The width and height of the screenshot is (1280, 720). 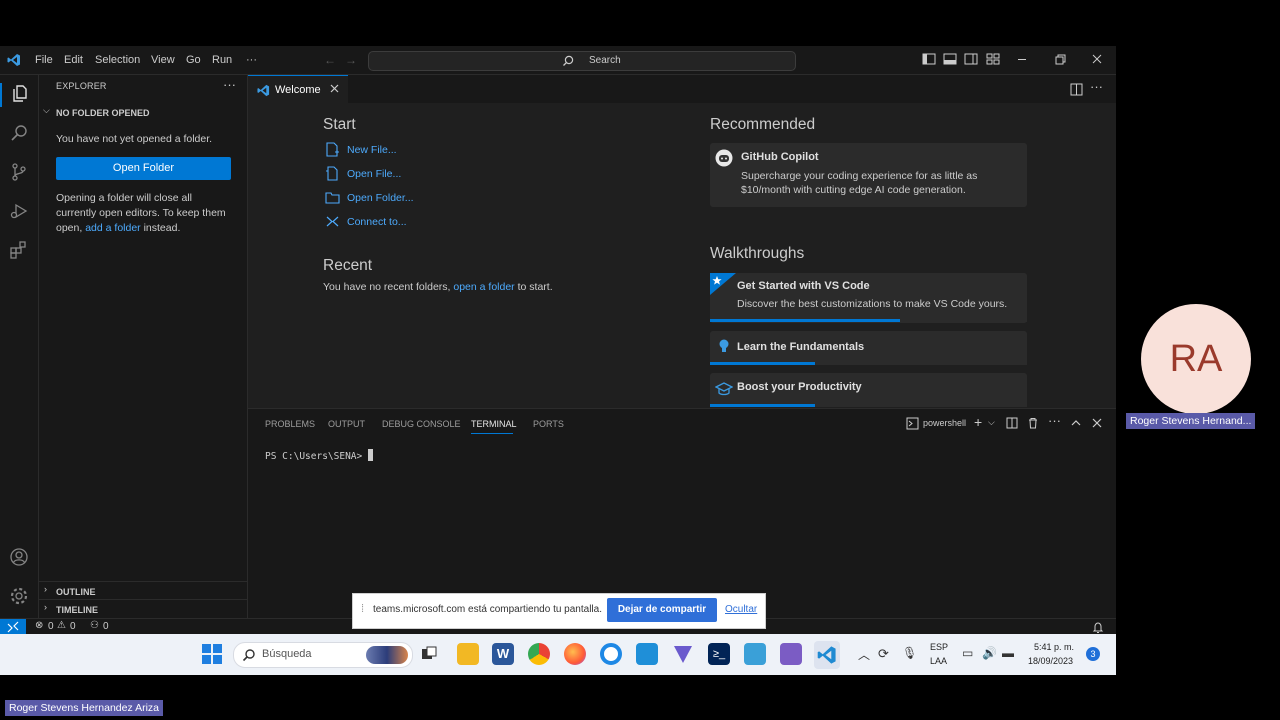 I want to click on back-arrow-icon: ←, so click(x=330, y=60).